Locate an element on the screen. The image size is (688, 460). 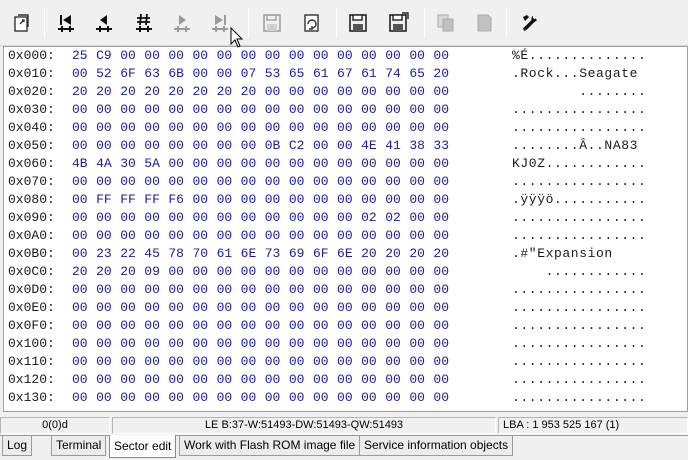
tab-sector-edit: Sector edit is located at coordinates (143, 446).